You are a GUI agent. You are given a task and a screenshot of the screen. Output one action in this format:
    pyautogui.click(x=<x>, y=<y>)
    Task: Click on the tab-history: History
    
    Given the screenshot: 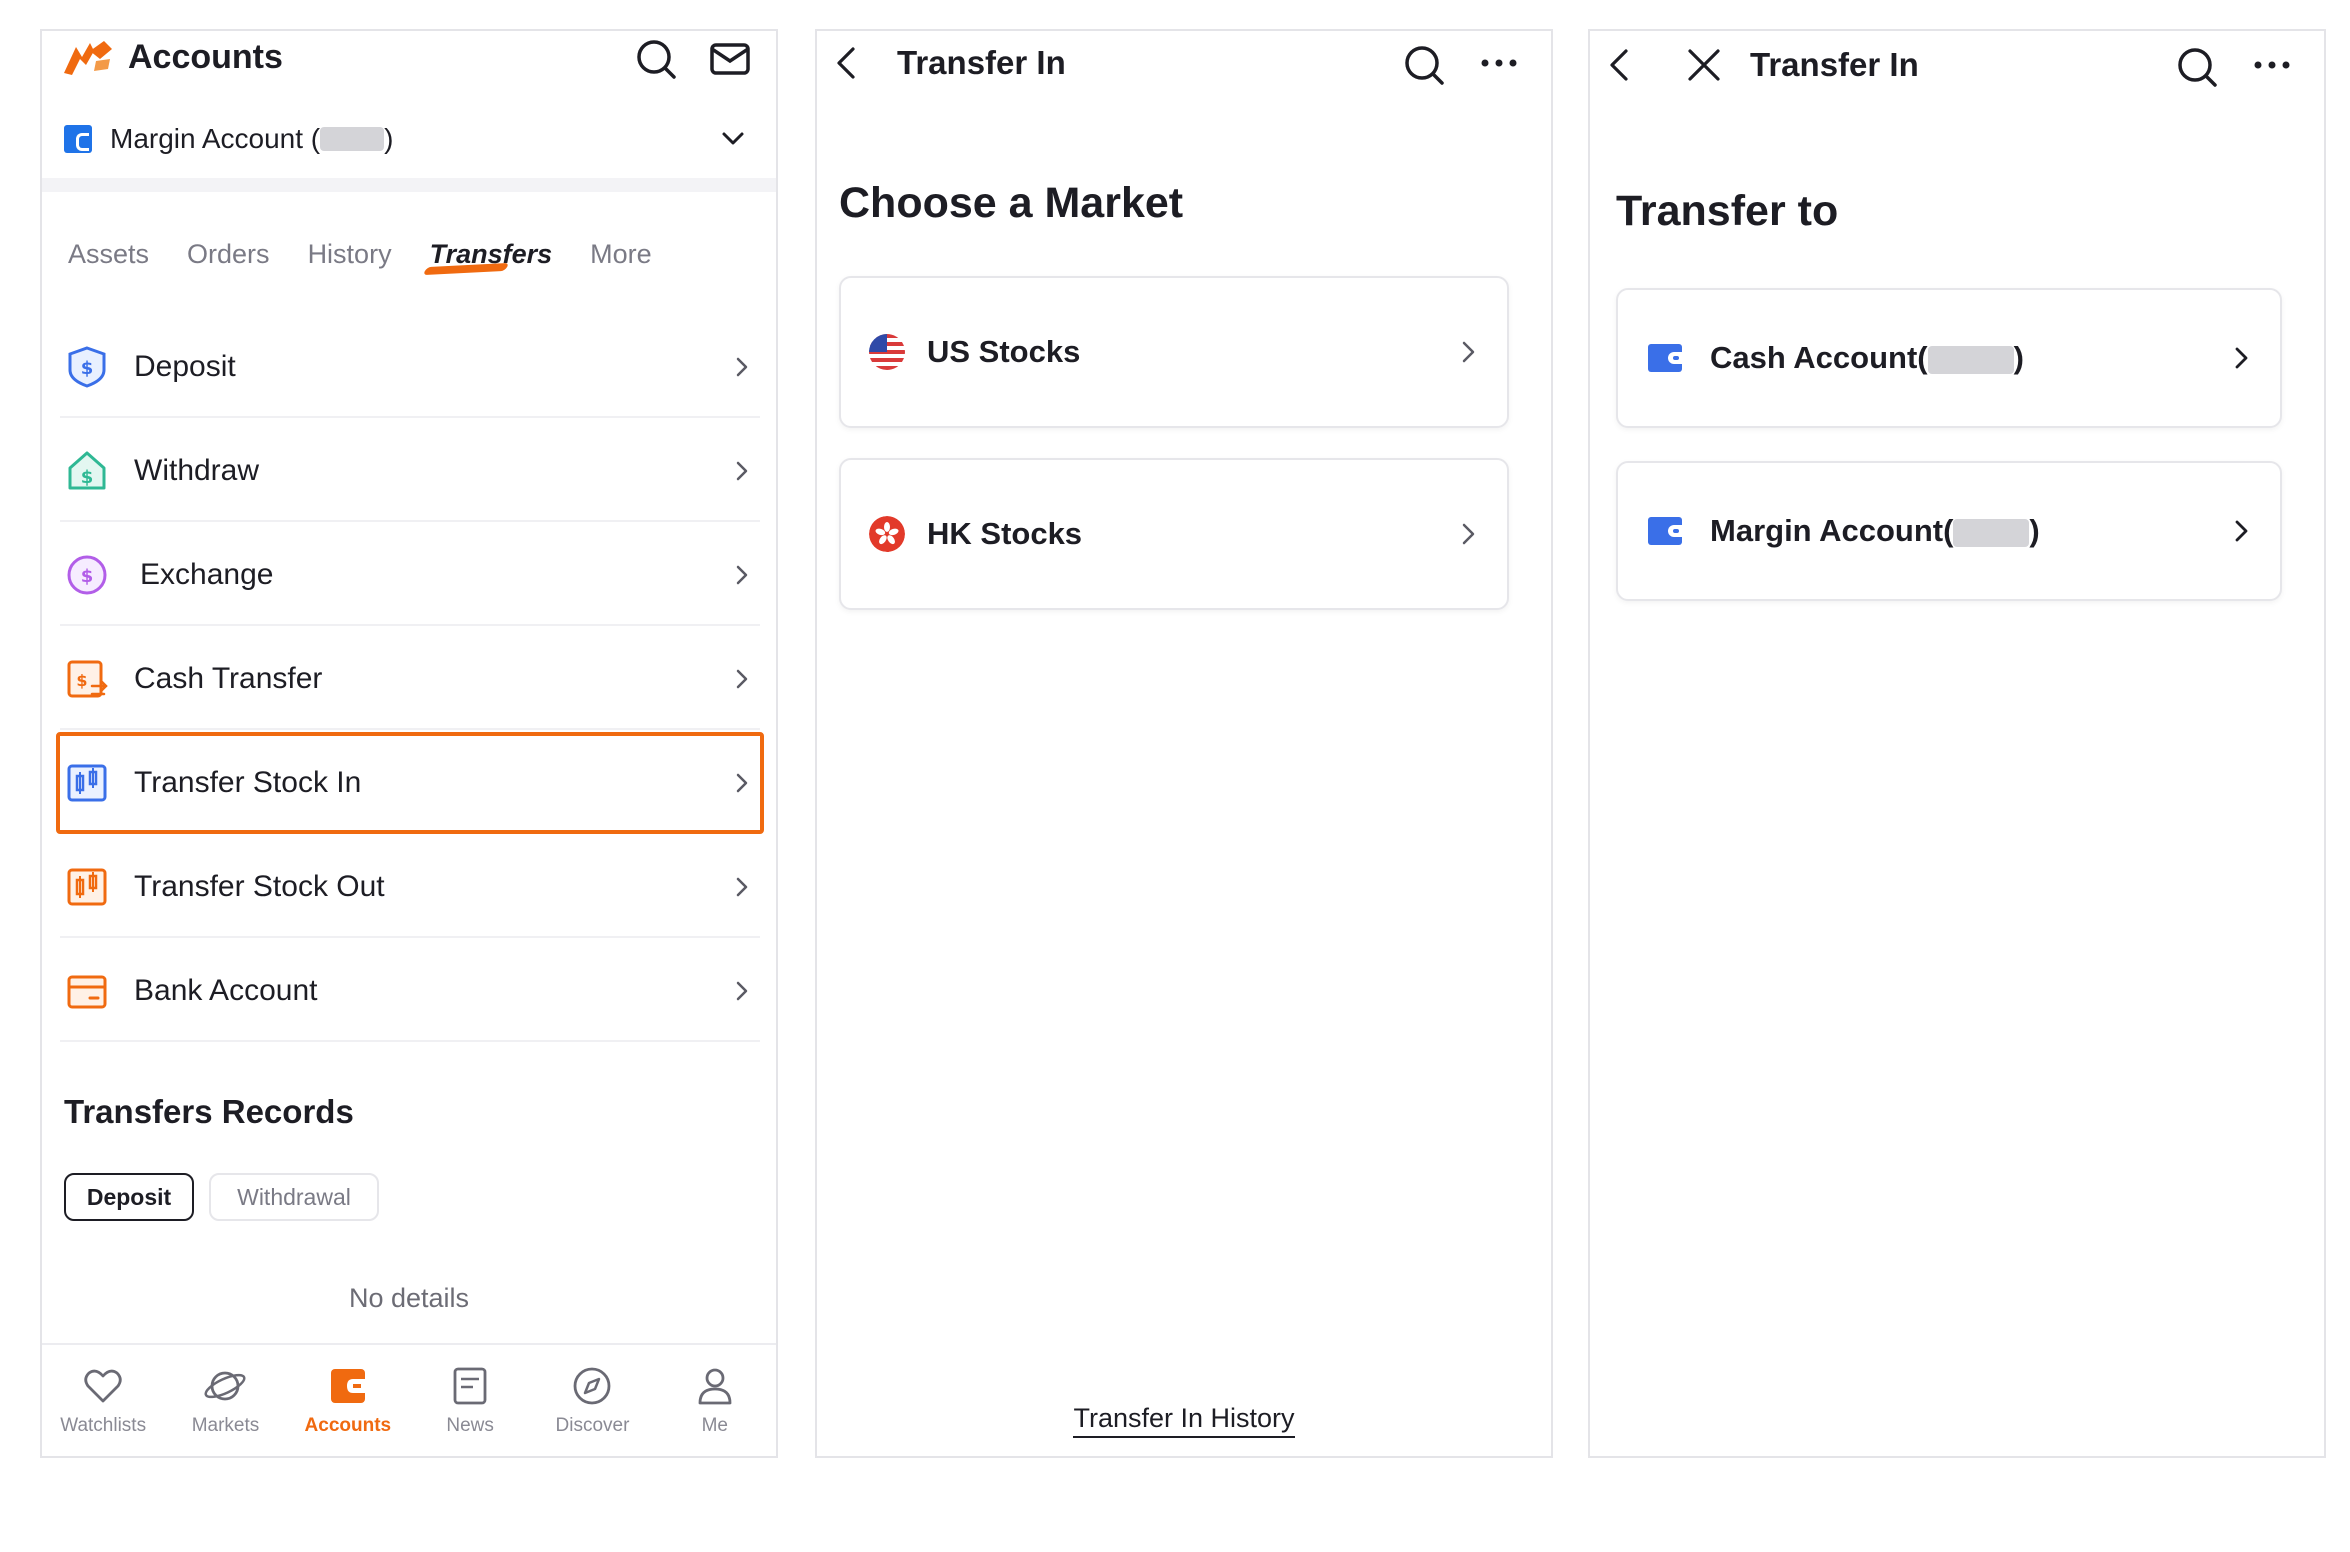 What is the action you would take?
    pyautogui.click(x=350, y=254)
    